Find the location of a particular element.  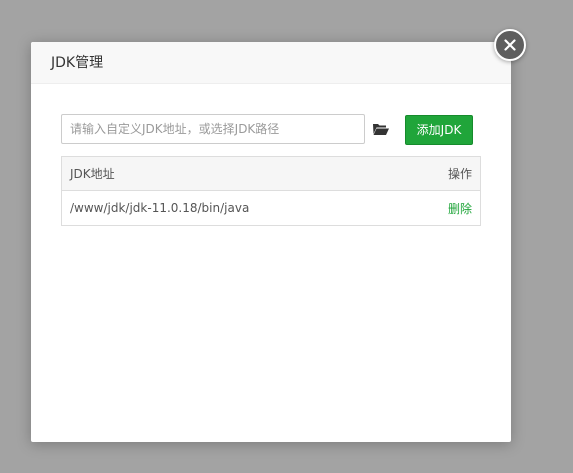

column-header-action: 操作 is located at coordinates (444, 173).